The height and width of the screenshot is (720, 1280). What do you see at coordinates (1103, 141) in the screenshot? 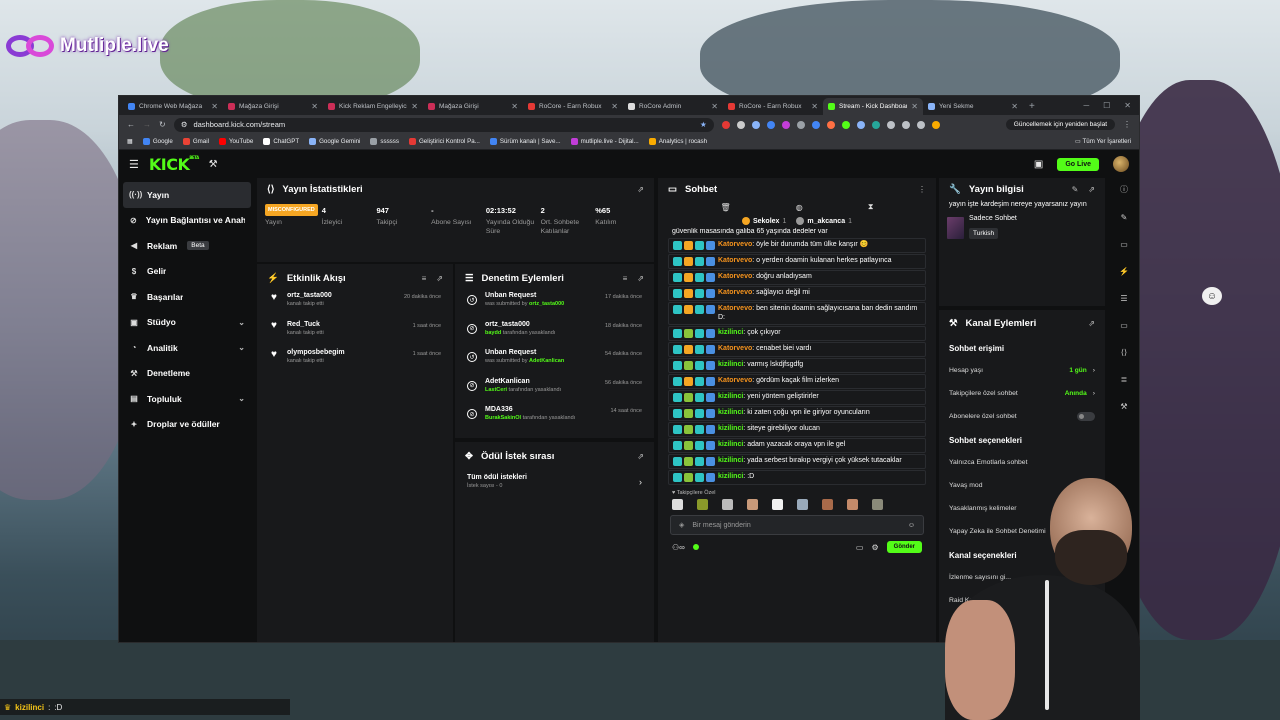
I see `all-bookmarks-link: ▭ Tüm Yer İşaretleri` at bounding box center [1103, 141].